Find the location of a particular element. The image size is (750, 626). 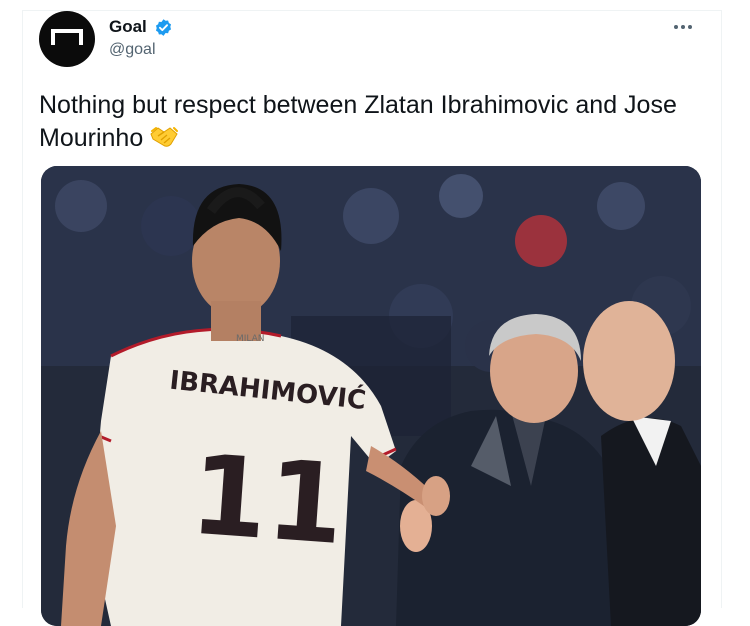

goal-logo-icon is located at coordinates (67, 37).